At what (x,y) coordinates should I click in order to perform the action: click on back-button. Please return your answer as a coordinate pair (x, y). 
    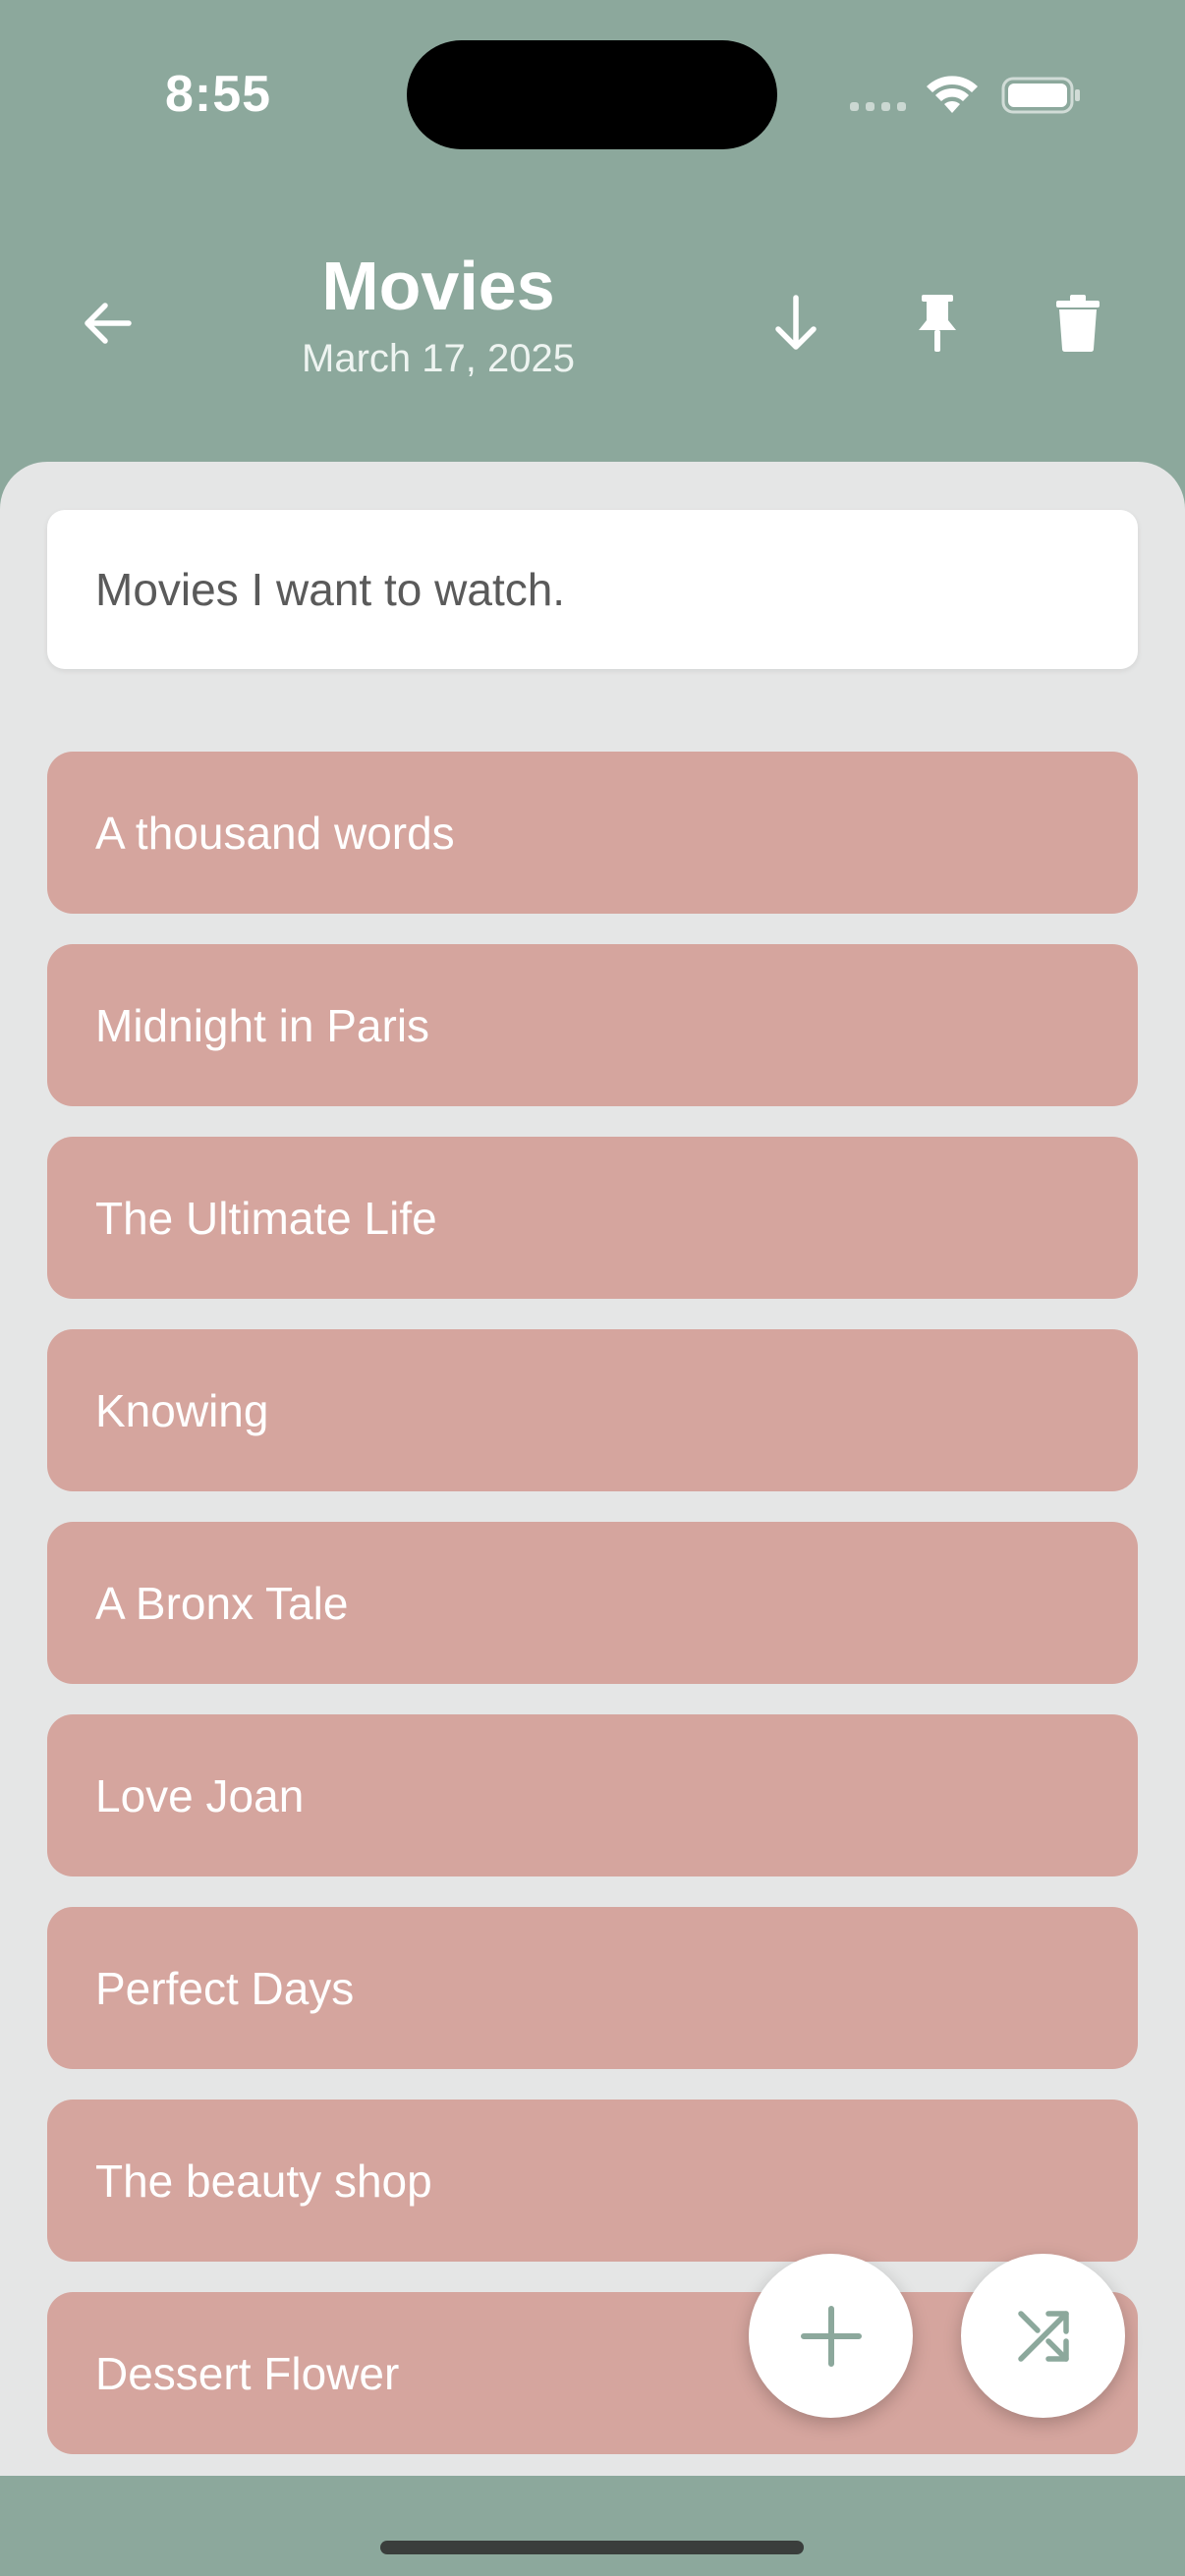
    Looking at the image, I should click on (107, 323).